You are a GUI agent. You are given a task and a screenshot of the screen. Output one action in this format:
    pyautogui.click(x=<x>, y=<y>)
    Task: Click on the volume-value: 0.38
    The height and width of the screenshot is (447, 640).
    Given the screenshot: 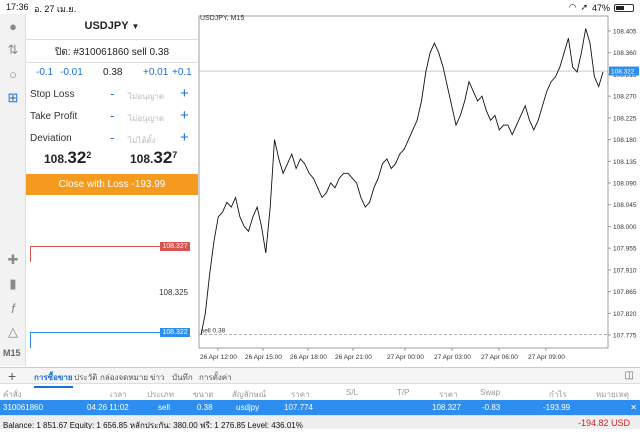 What is the action you would take?
    pyautogui.click(x=112, y=72)
    